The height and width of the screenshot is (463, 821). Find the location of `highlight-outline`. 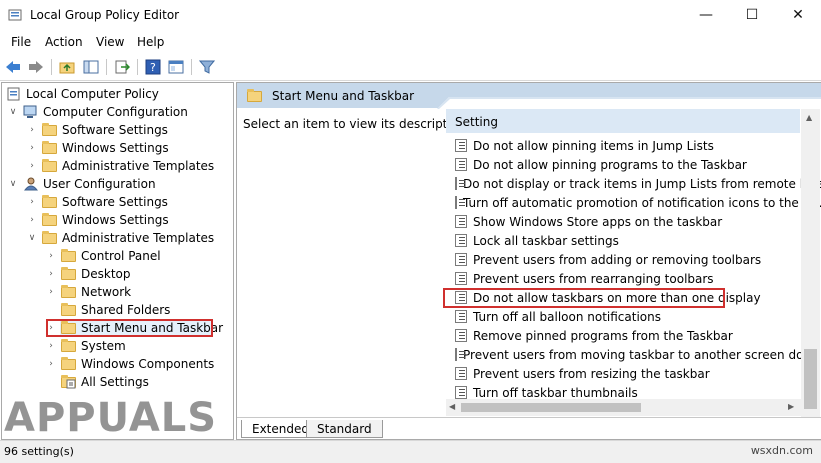

highlight-outline is located at coordinates (584, 298).